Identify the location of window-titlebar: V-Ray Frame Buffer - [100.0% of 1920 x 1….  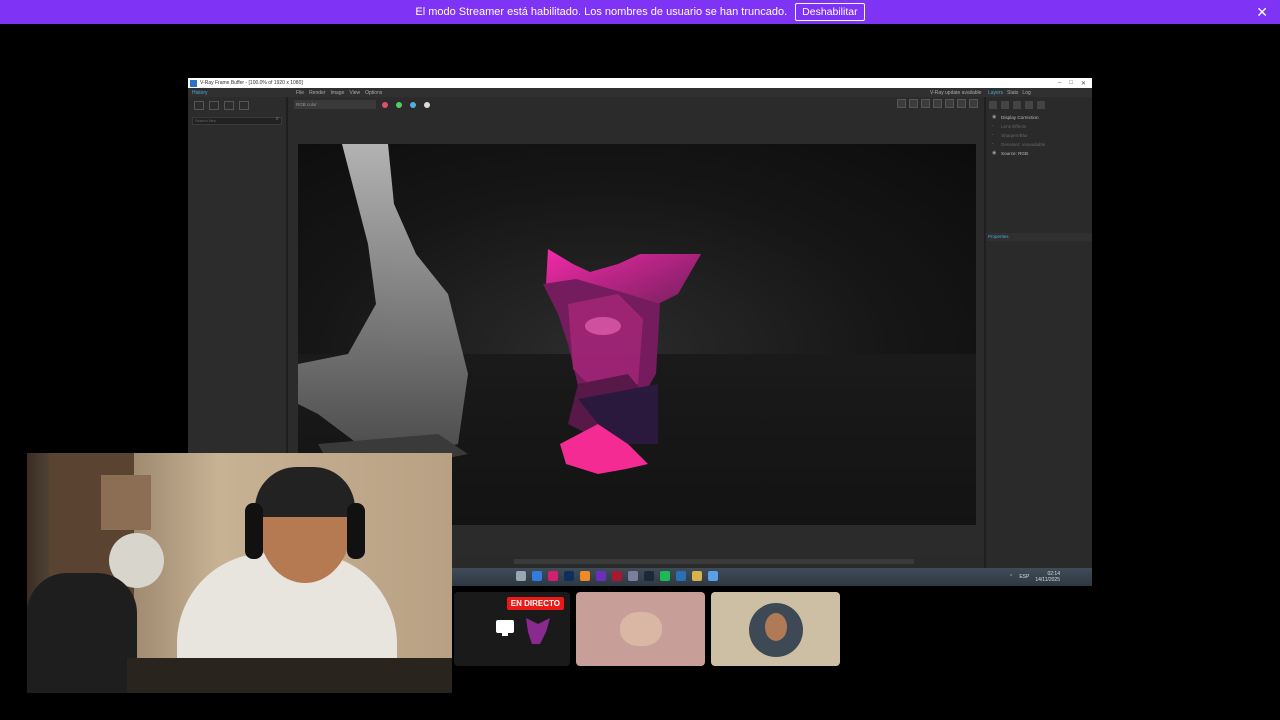
(640, 83).